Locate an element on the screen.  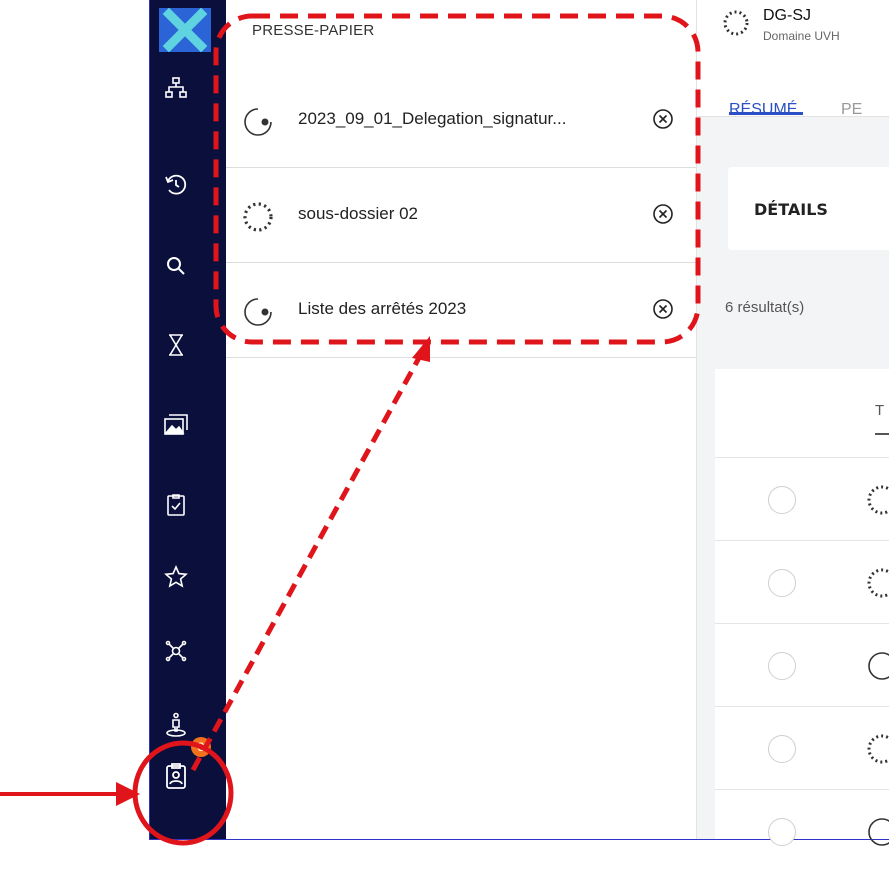
sidebar-item-location is located at coordinates (176, 725).